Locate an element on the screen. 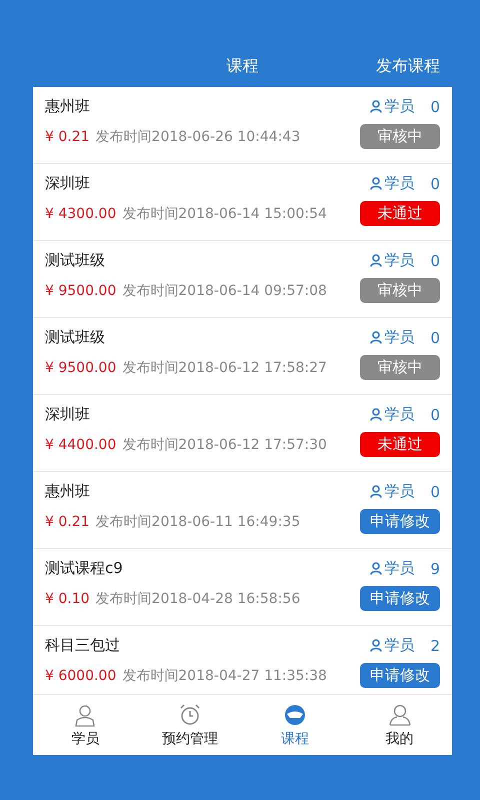 The height and width of the screenshot is (800, 480). course-price: ¥ 4300.00 is located at coordinates (80, 214).